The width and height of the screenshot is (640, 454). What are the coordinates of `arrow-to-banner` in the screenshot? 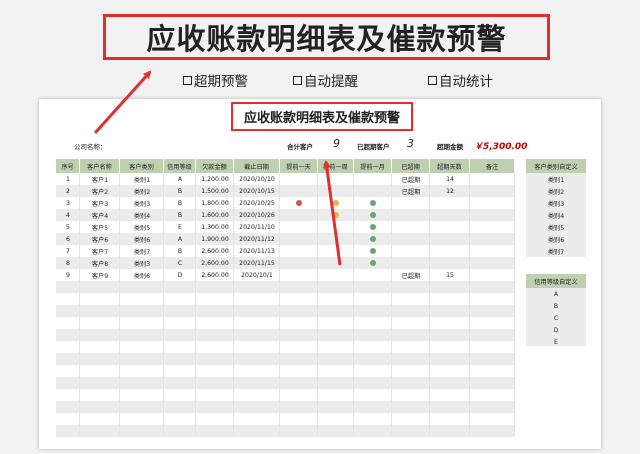 It's located at (122, 102).